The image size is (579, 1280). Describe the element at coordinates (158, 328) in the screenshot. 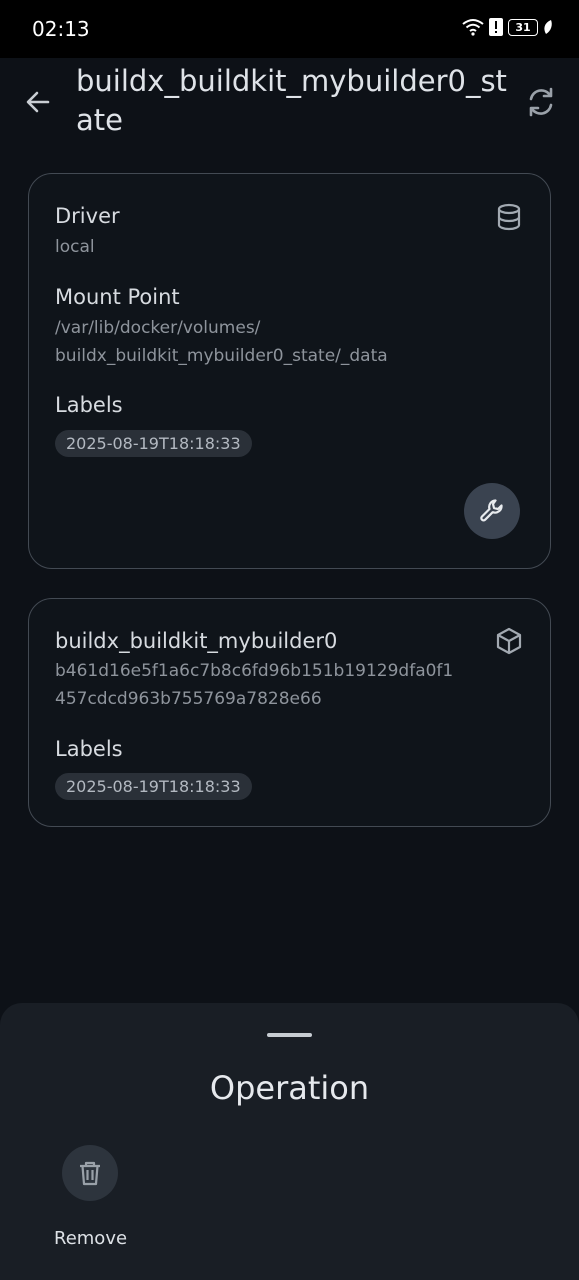

I see `mount-point-line1: /var/lib/docker/volumes/` at that location.